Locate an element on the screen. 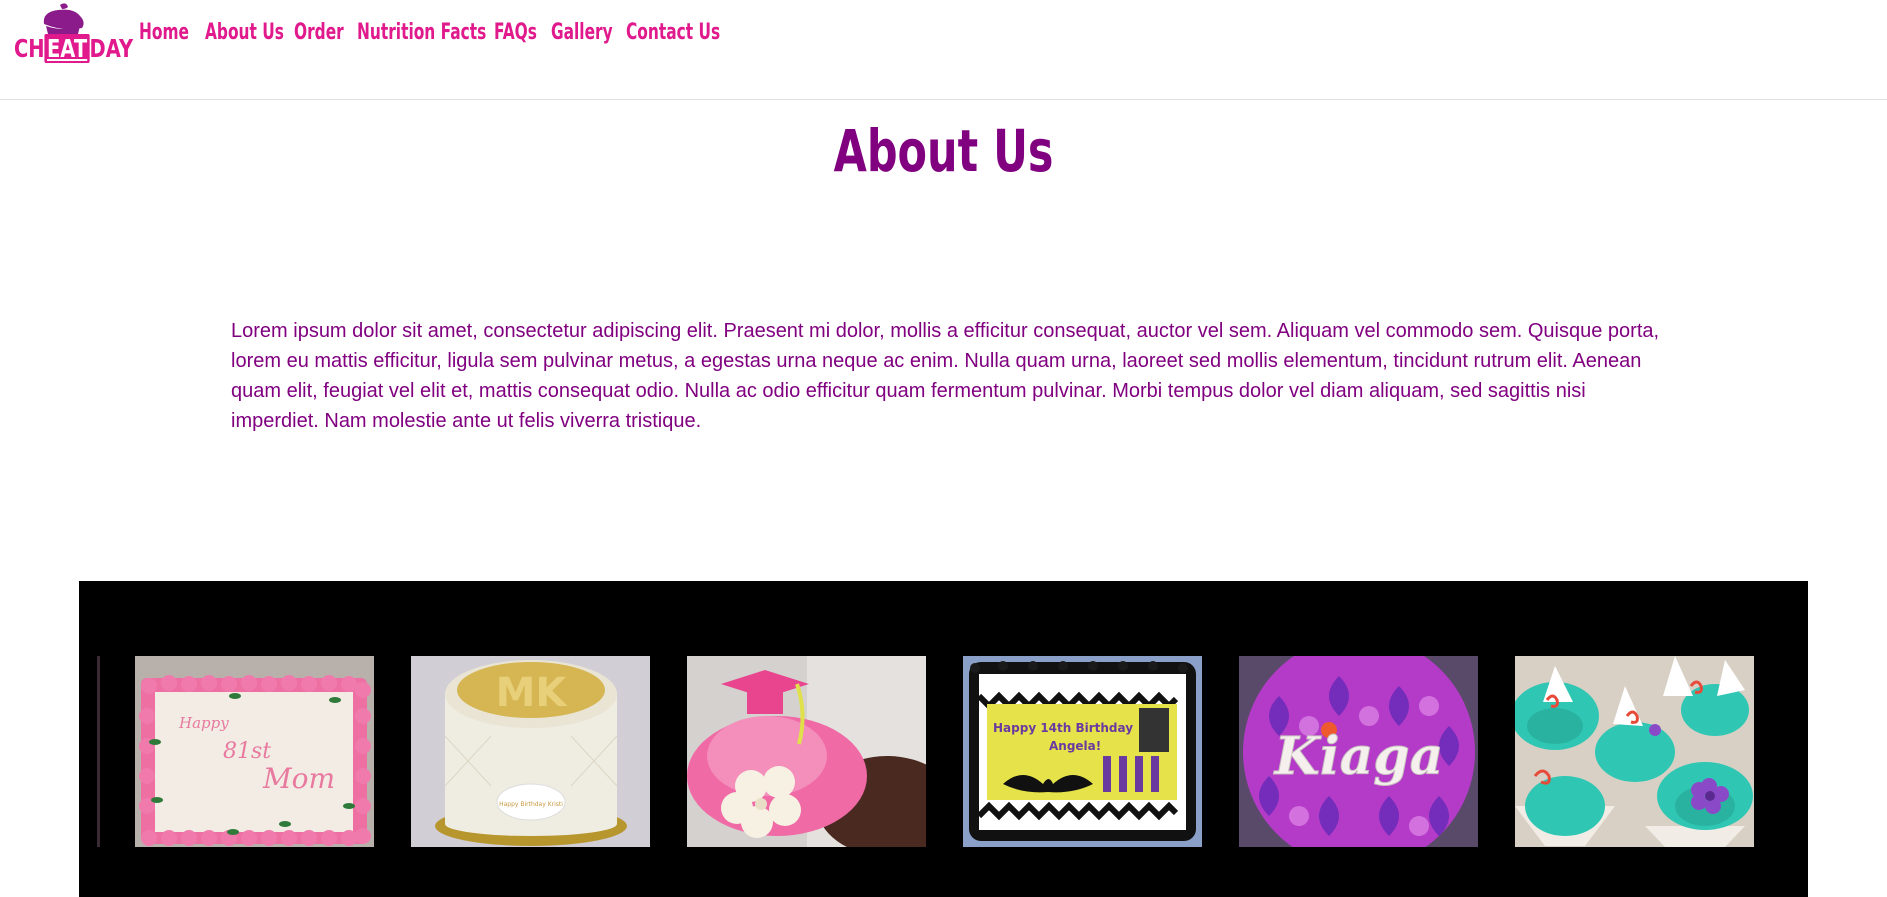 This screenshot has width=1887, height=897. logo-wordmark: CHEATDAY is located at coordinates (73, 49).